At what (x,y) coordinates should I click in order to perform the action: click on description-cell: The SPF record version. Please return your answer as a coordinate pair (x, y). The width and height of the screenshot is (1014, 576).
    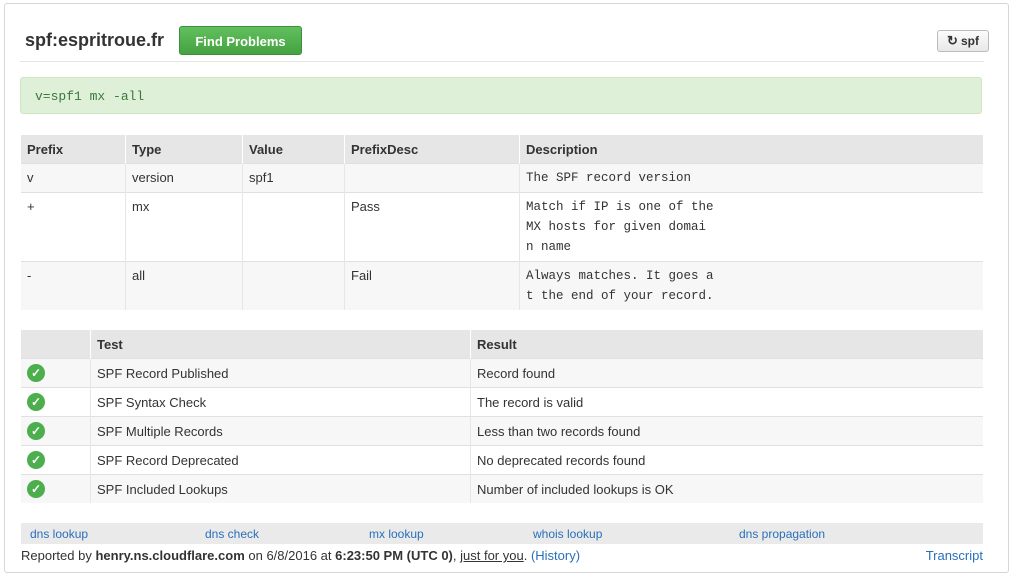
    Looking at the image, I should click on (751, 178).